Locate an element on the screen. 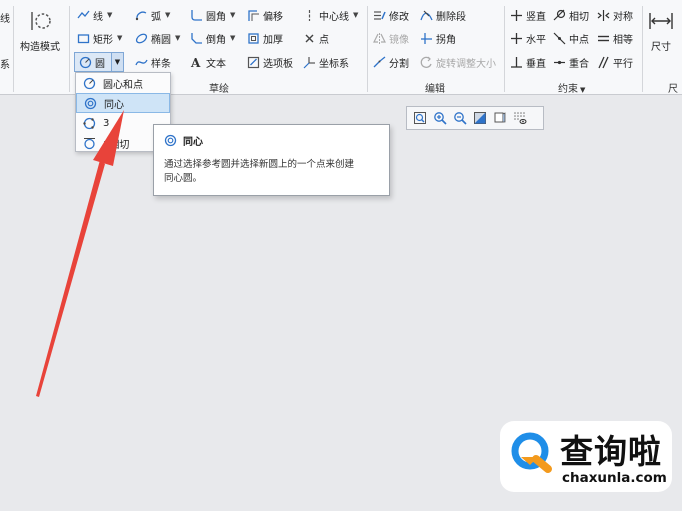  coord-sys-tool: 坐标系 is located at coordinates (326, 62).